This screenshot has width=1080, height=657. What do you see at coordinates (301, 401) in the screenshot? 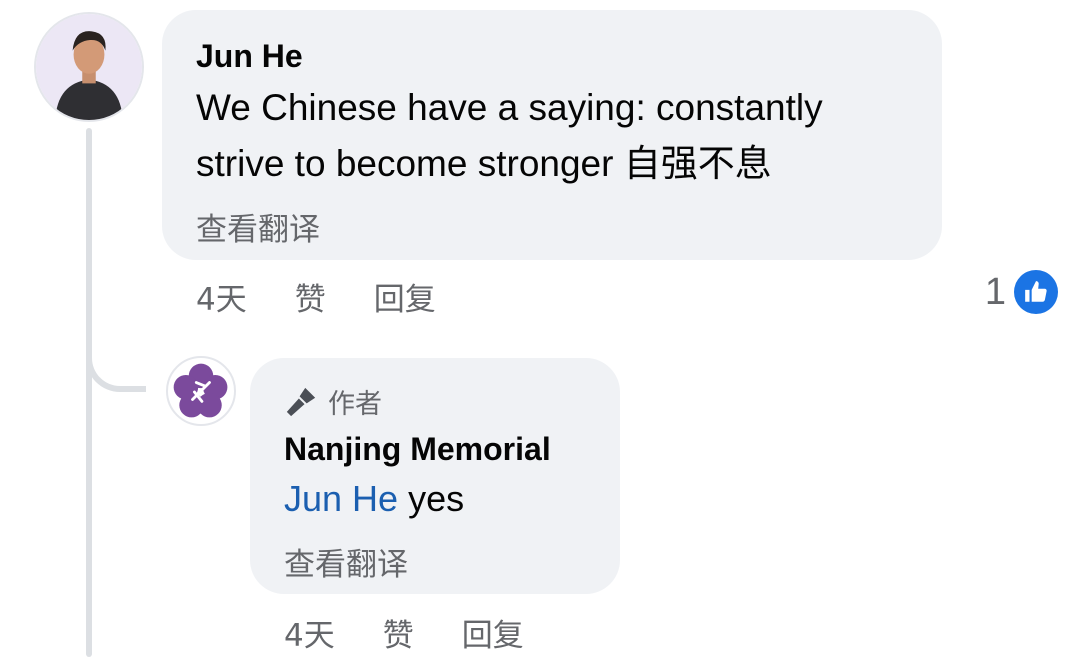
I see `microphone-icon` at bounding box center [301, 401].